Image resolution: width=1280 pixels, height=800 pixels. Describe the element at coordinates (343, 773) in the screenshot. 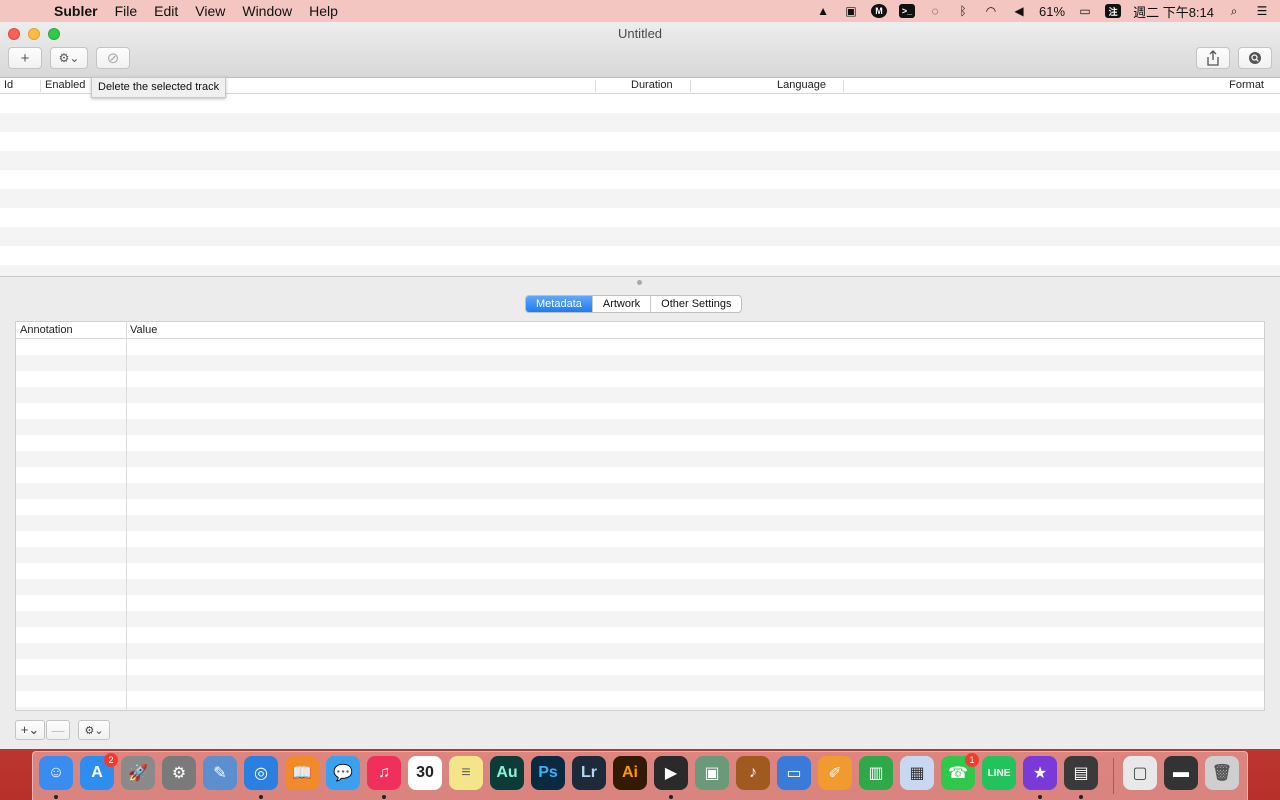

I see `dock-messages-icon: 💬` at that location.